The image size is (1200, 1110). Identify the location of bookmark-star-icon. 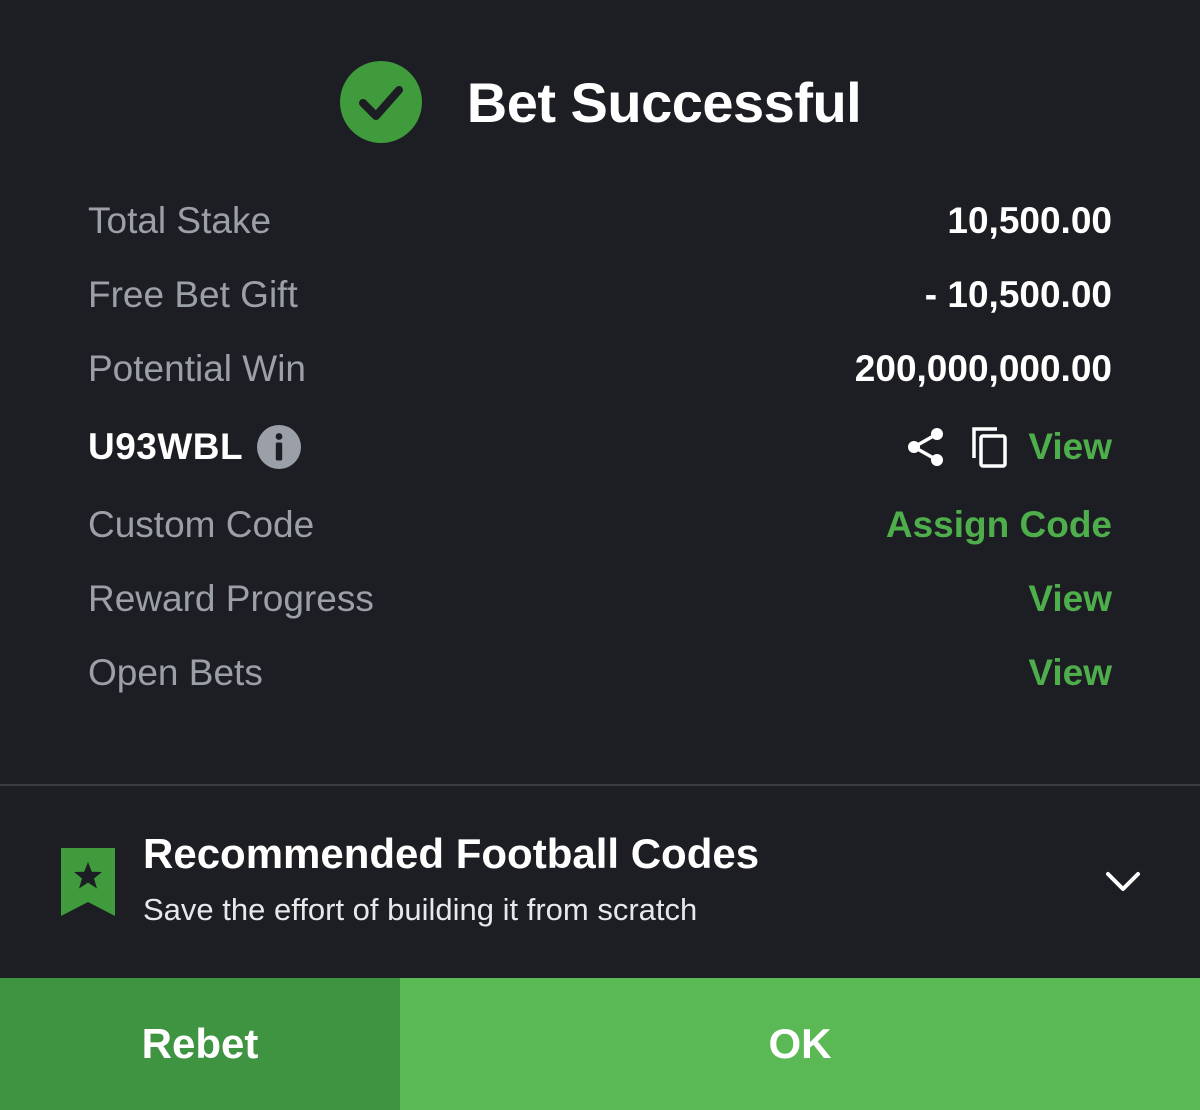
(88, 882).